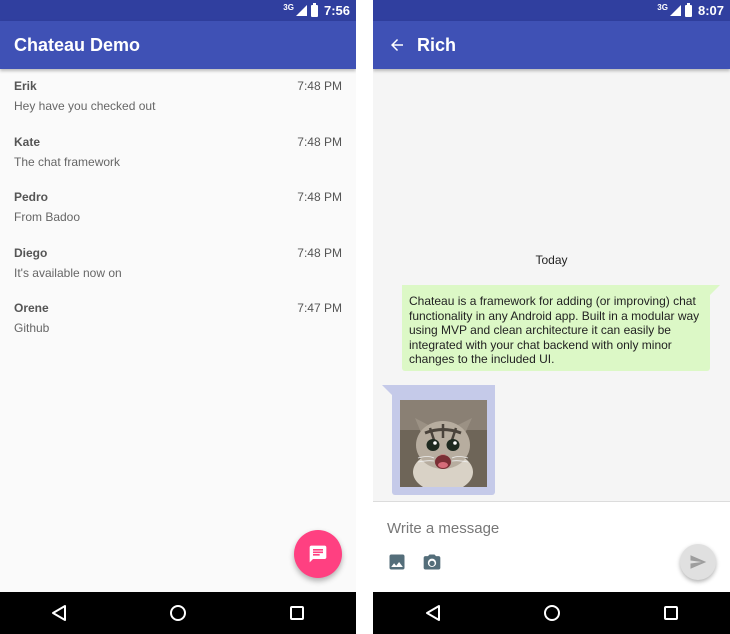  I want to click on back-button, so click(397, 45).